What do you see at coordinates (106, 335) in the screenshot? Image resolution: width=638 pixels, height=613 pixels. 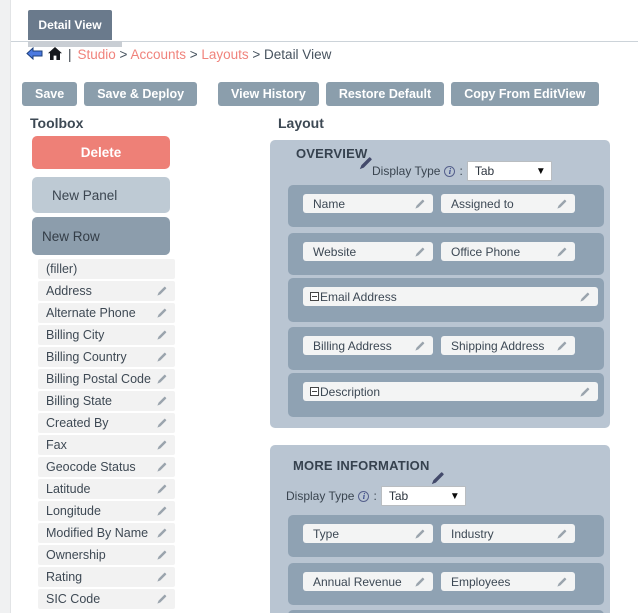 I see `toolbox-field: Billing City` at bounding box center [106, 335].